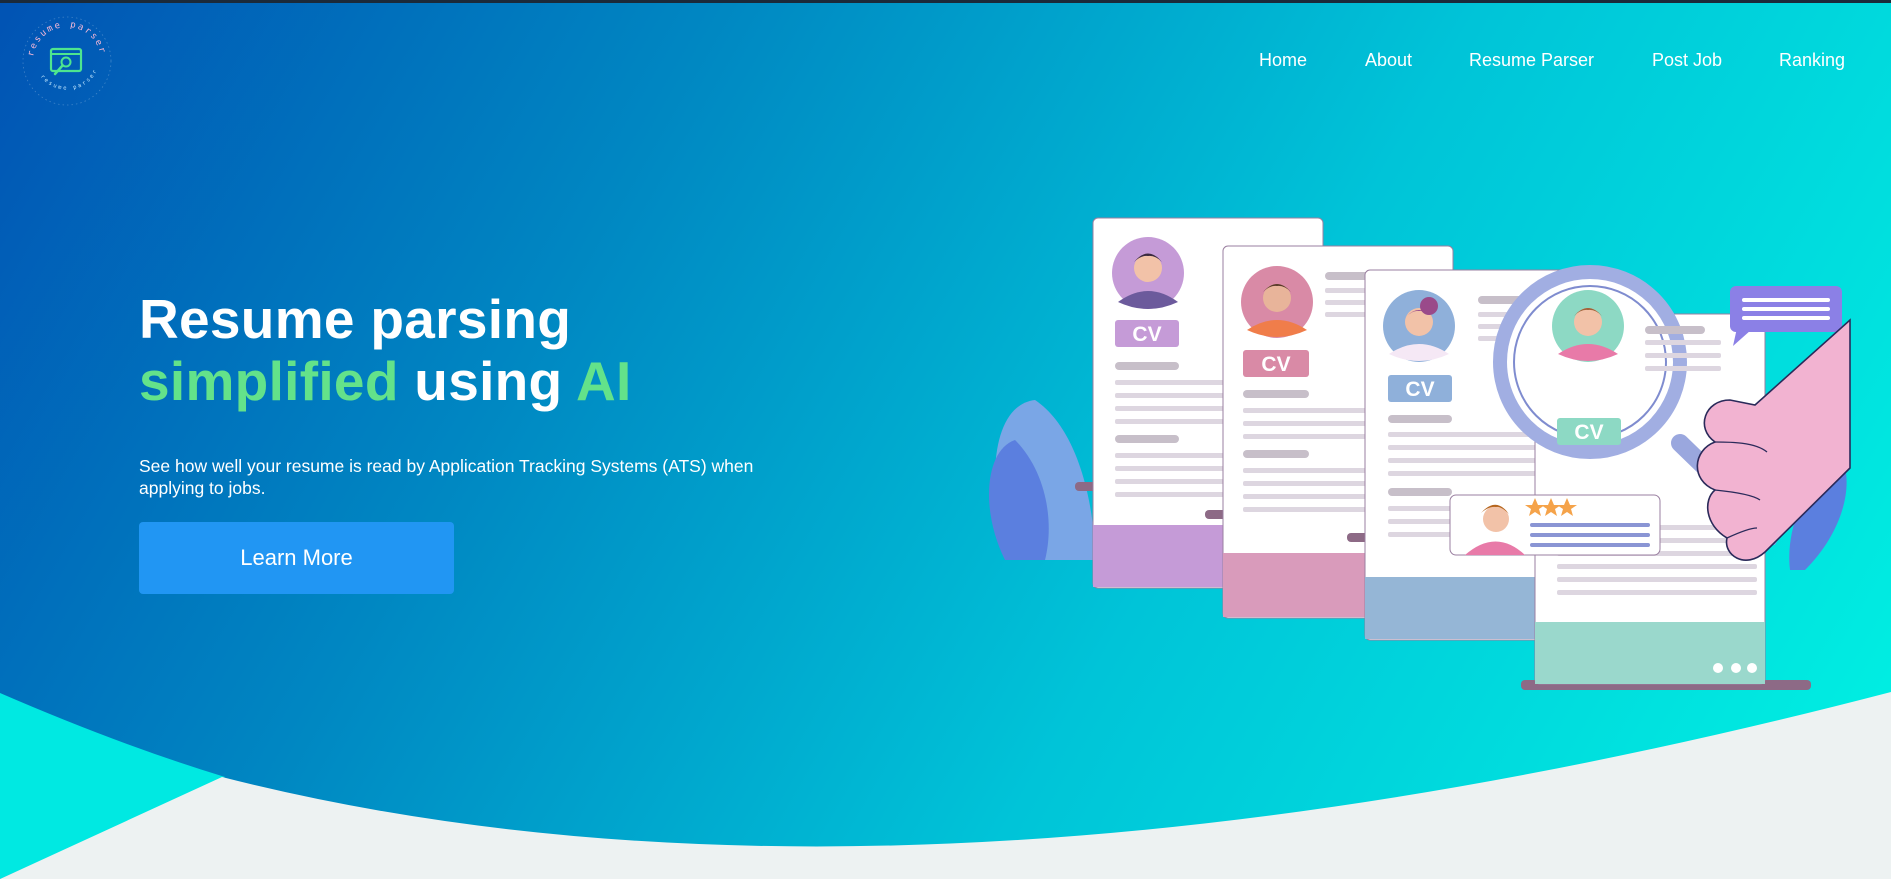 The image size is (1891, 879). Describe the element at coordinates (1146, 334) in the screenshot. I see `cv-label-1: CV` at that location.